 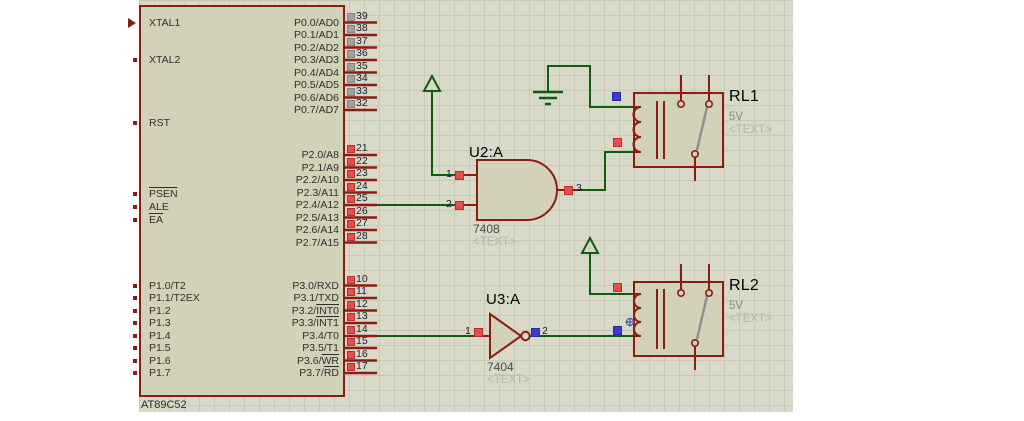 I want to click on pin-number: 27, so click(x=362, y=223).